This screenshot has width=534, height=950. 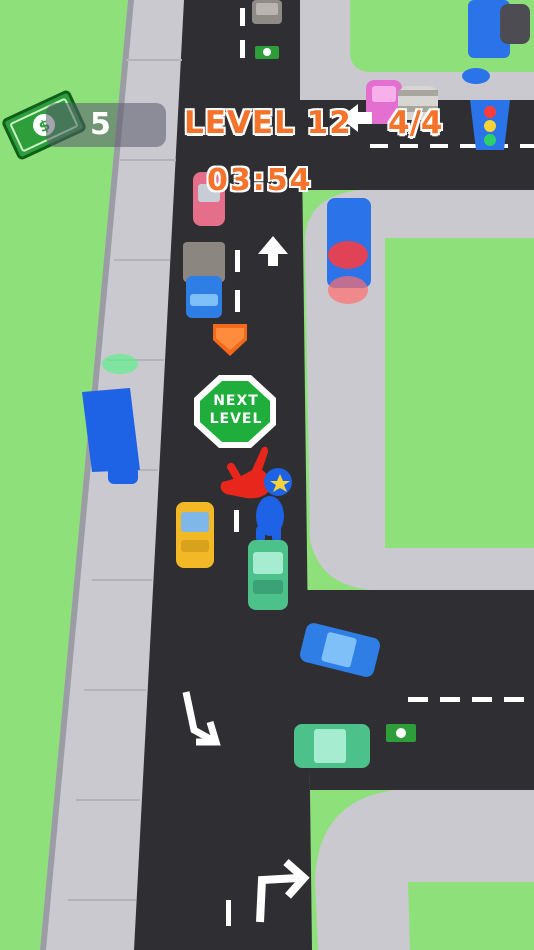 What do you see at coordinates (236, 401) in the screenshot?
I see `next-level-line1: NEXT` at bounding box center [236, 401].